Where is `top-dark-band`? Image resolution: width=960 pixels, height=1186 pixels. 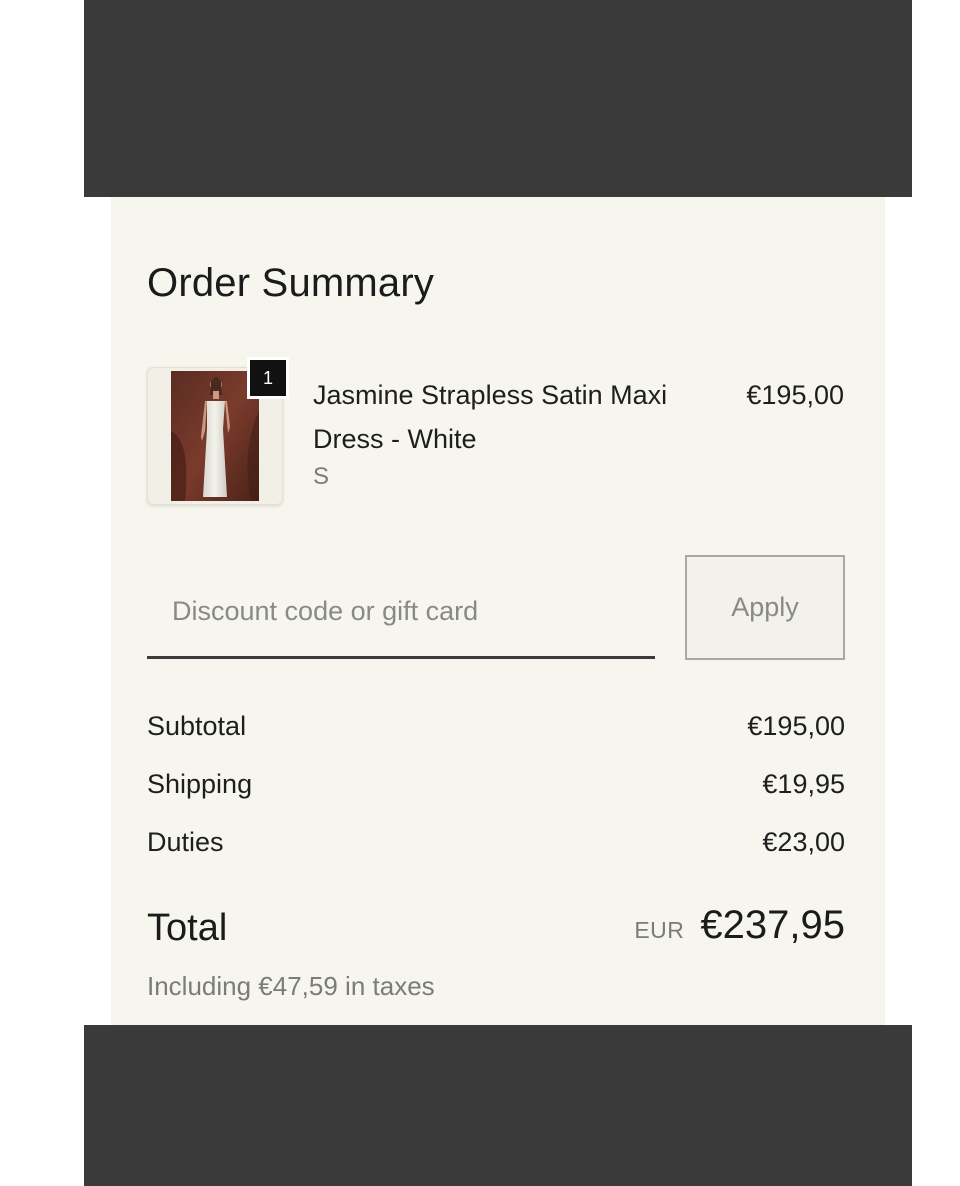 top-dark-band is located at coordinates (498, 98).